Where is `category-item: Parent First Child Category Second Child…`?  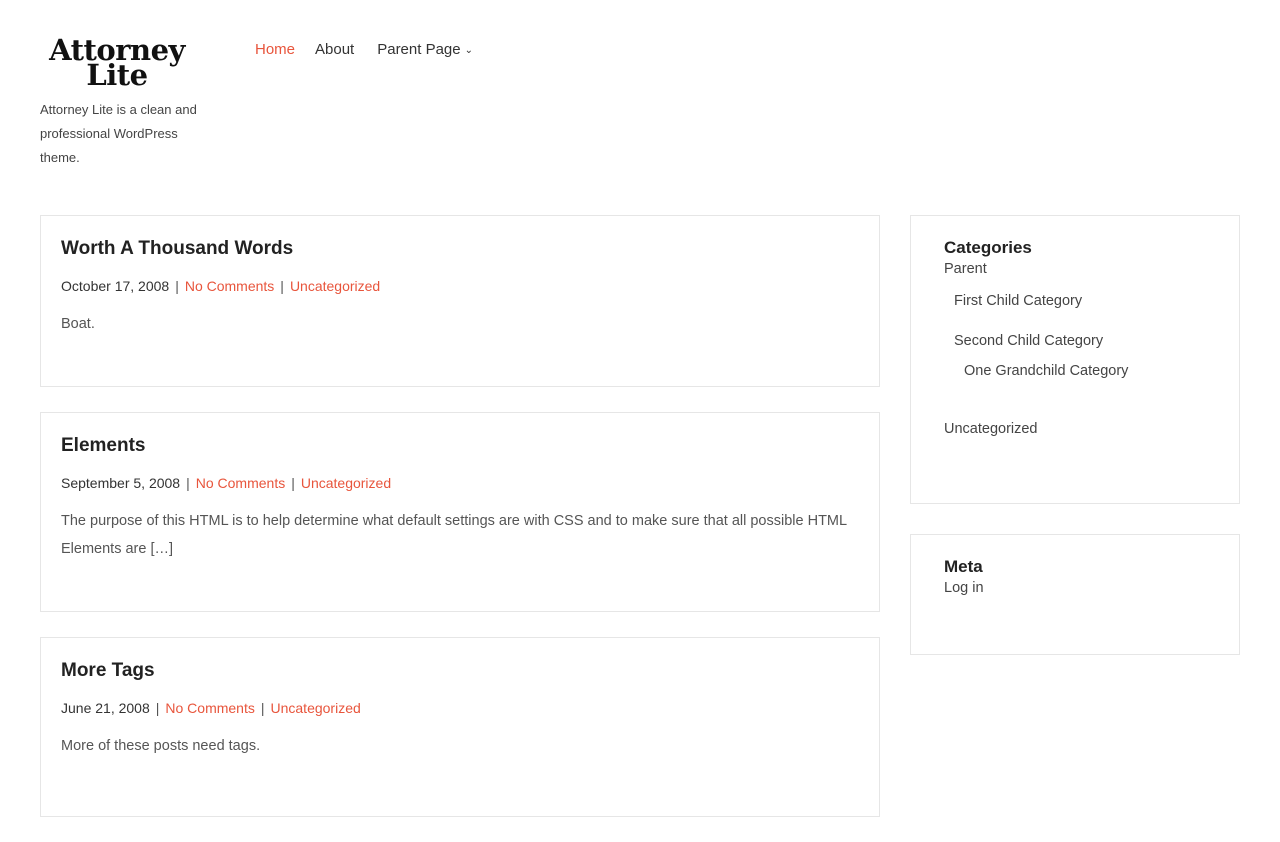 category-item: Parent First Child Category Second Child… is located at coordinates (1075, 320).